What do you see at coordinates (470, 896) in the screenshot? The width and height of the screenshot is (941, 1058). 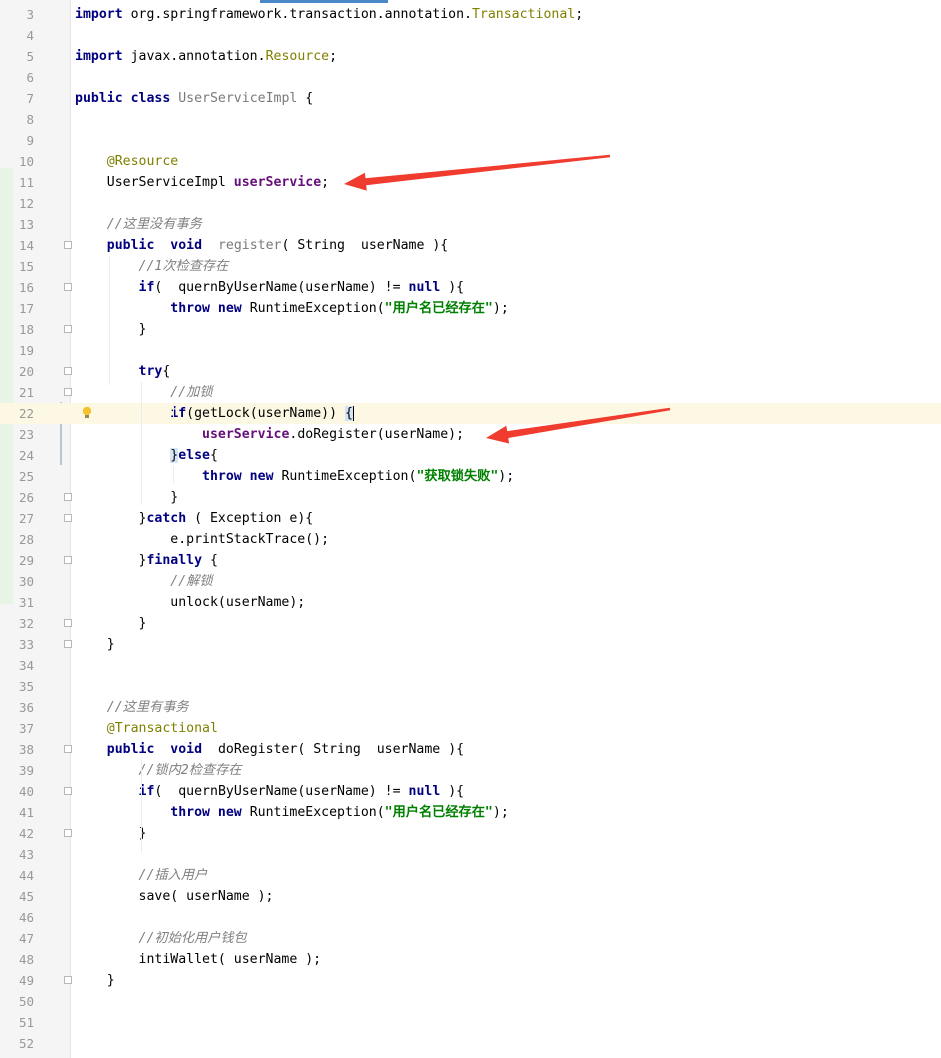 I see `code-line: 45 save( userName );` at bounding box center [470, 896].